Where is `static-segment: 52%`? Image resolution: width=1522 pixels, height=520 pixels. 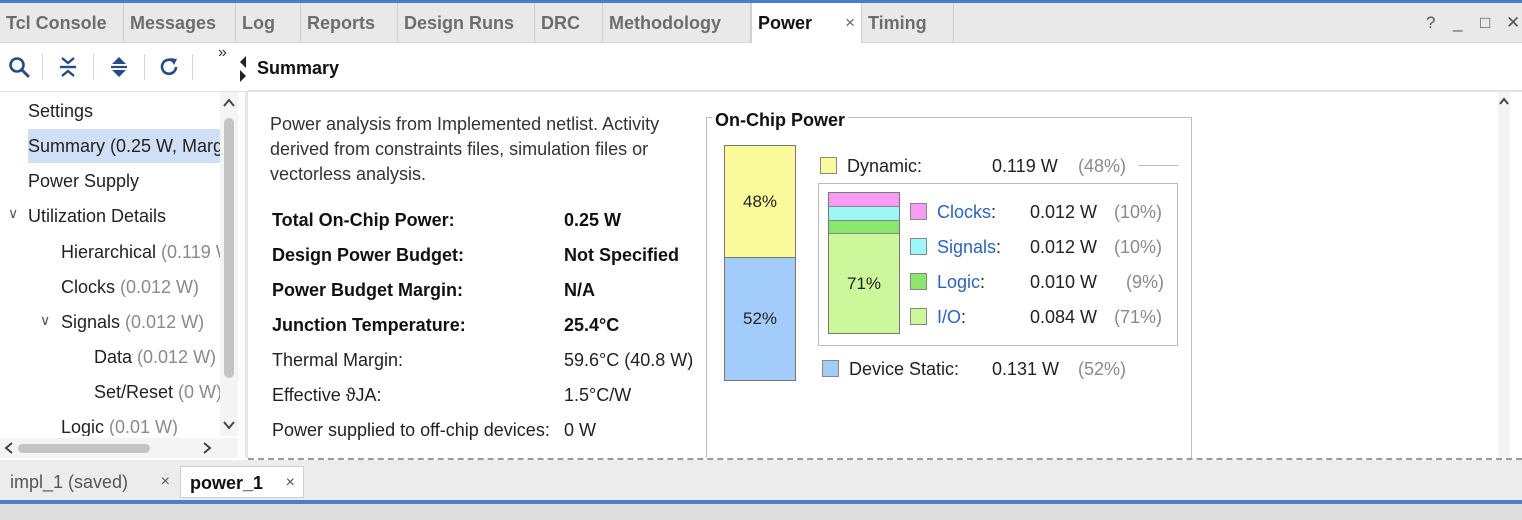
static-segment: 52% is located at coordinates (760, 319).